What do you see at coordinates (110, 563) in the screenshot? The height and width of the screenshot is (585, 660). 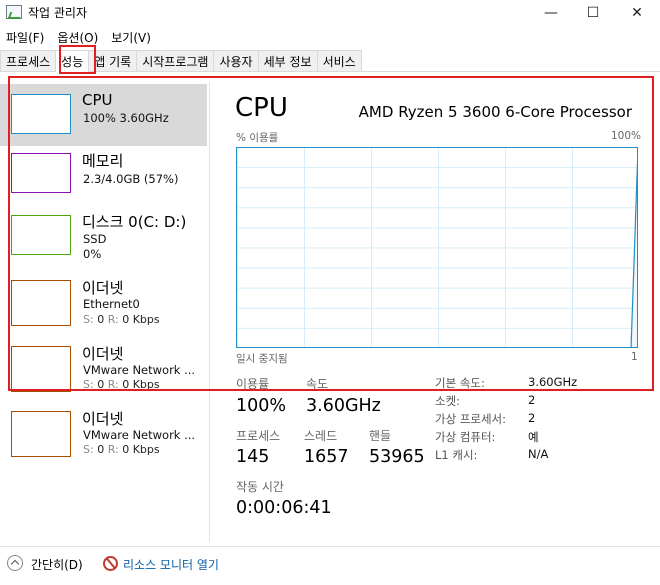 I see `resource-monitor-icon` at bounding box center [110, 563].